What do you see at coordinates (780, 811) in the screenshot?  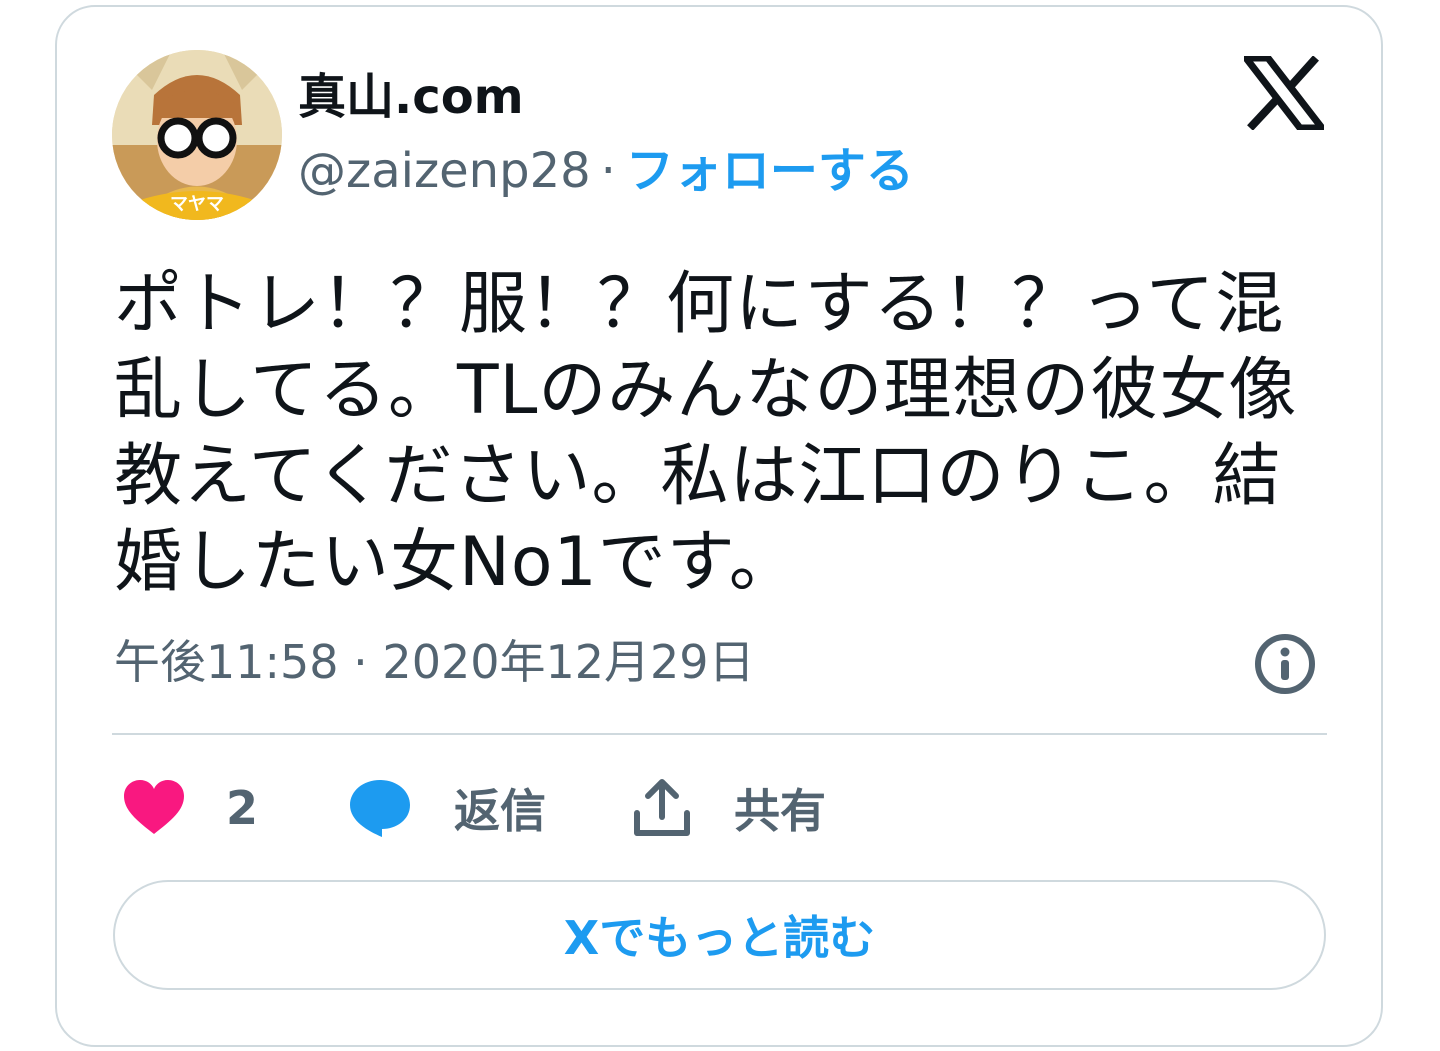 I see `share-label: 共有` at bounding box center [780, 811].